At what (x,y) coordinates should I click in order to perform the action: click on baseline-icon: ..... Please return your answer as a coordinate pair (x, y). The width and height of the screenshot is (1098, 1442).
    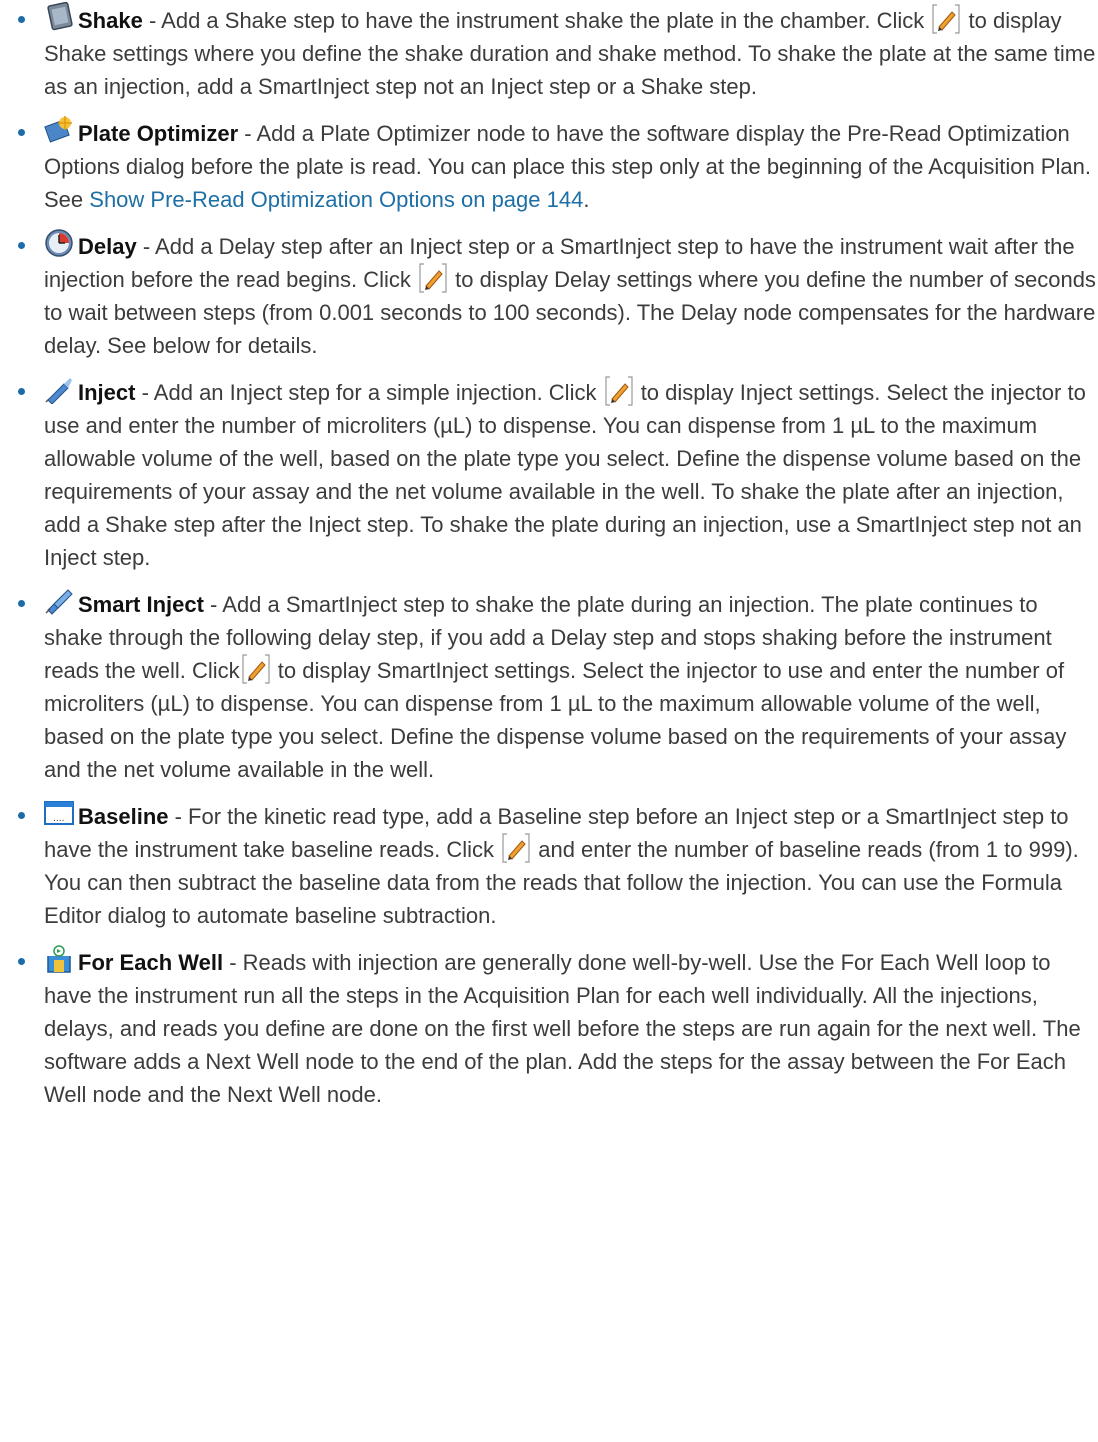
    Looking at the image, I should click on (59, 813).